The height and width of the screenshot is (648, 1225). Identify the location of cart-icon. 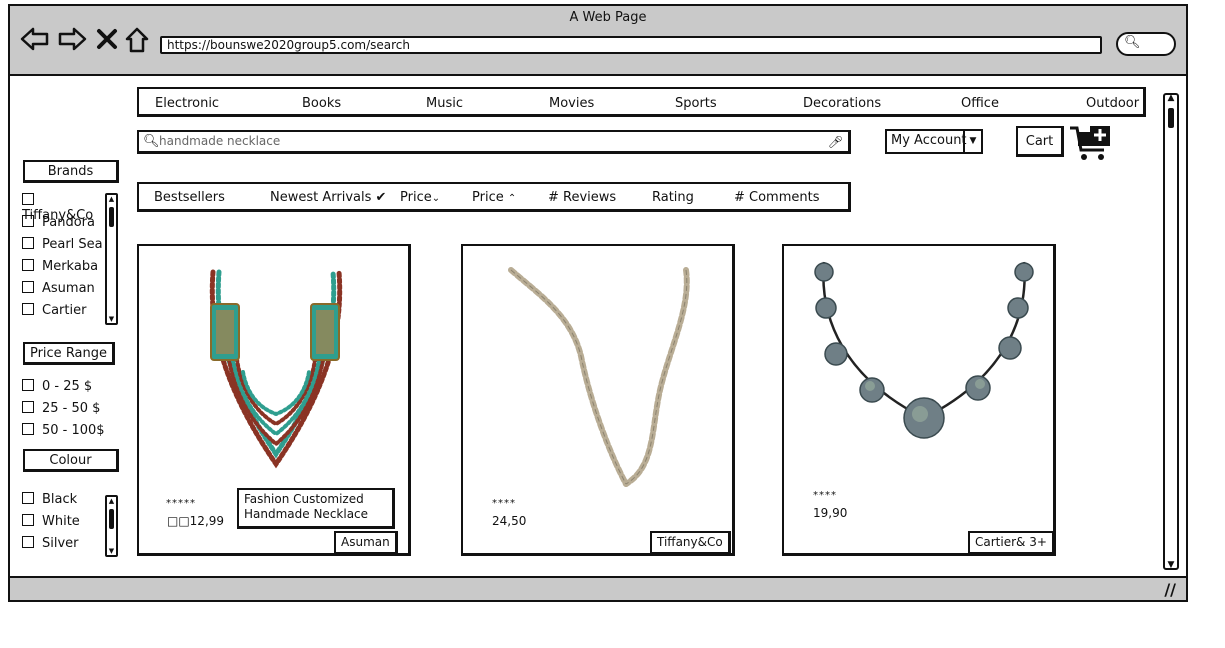
(1091, 146).